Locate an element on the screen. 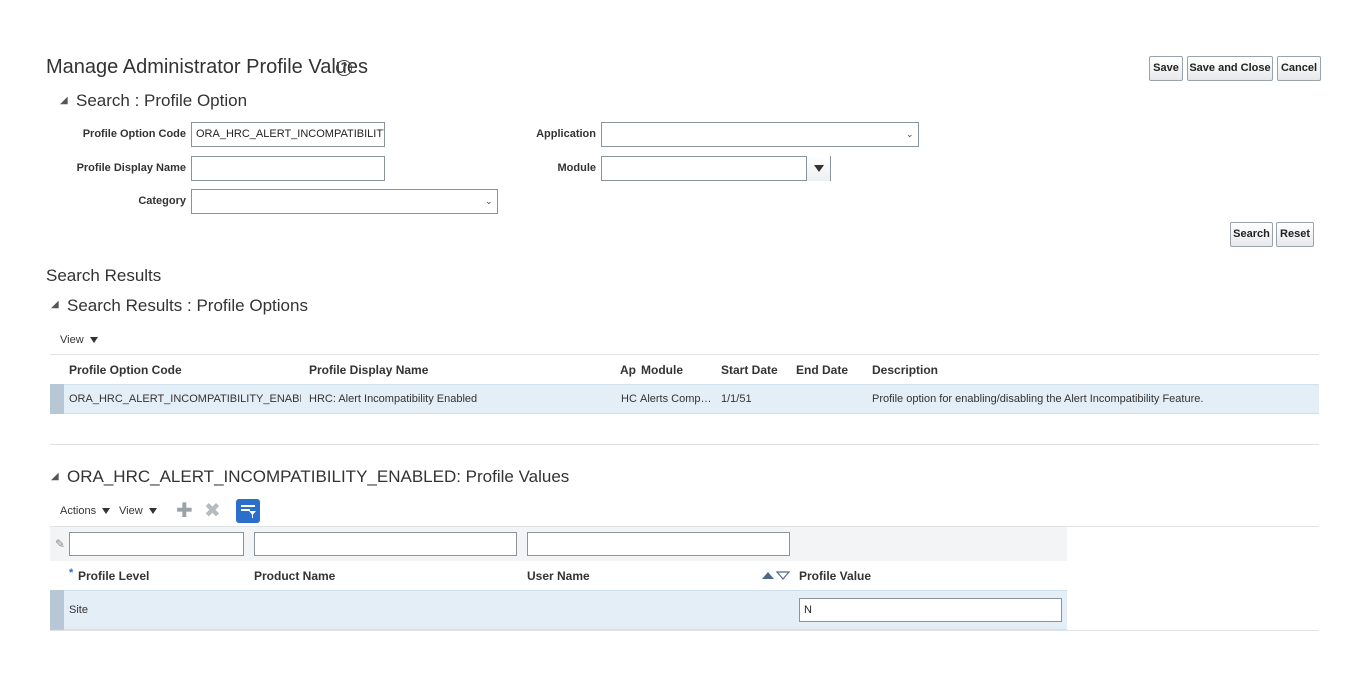 The image size is (1366, 688). col-profile-level: Profile Level is located at coordinates (113, 576).